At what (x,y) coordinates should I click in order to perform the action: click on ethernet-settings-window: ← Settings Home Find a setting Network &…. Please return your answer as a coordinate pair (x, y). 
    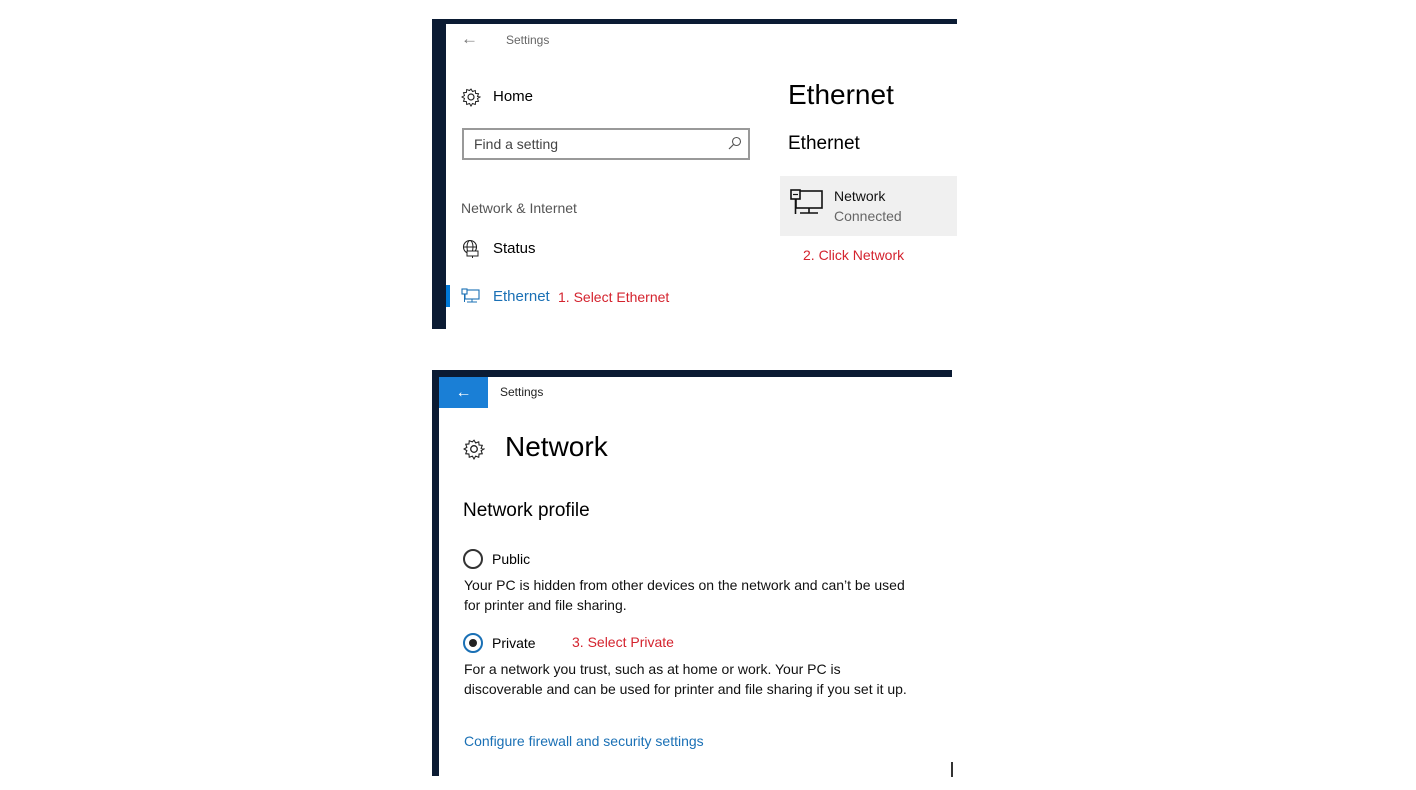
    Looking at the image, I should click on (694, 174).